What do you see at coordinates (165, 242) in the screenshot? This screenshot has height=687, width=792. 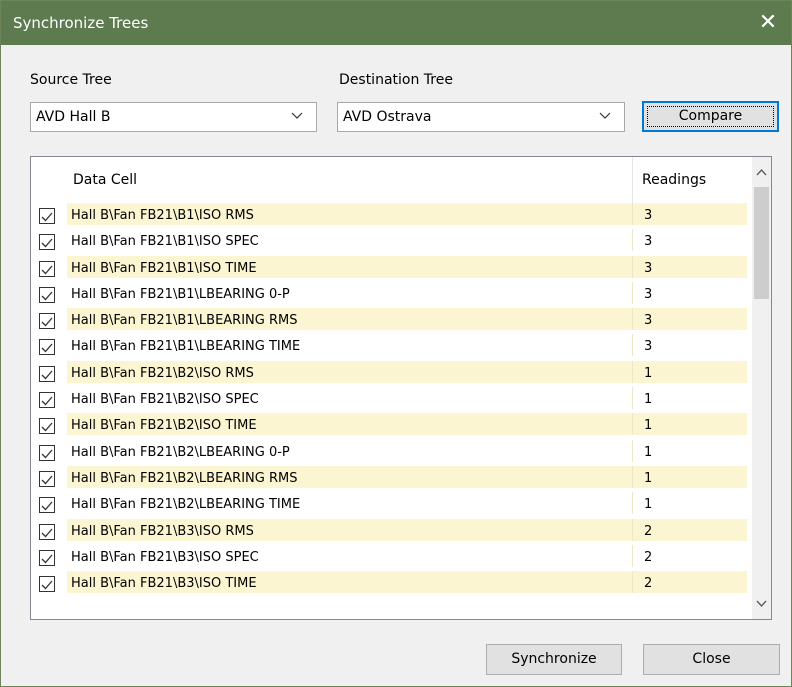 I see `data-cell-name: Hall B\Fan FB21\B1\ISO SPEC` at bounding box center [165, 242].